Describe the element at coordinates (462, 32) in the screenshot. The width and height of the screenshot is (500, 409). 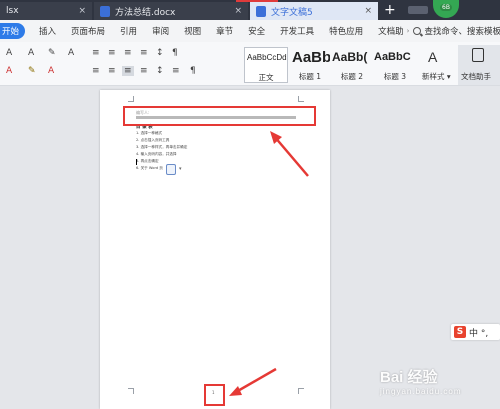
I see `search-label: 查找命令、搜索模板` at that location.